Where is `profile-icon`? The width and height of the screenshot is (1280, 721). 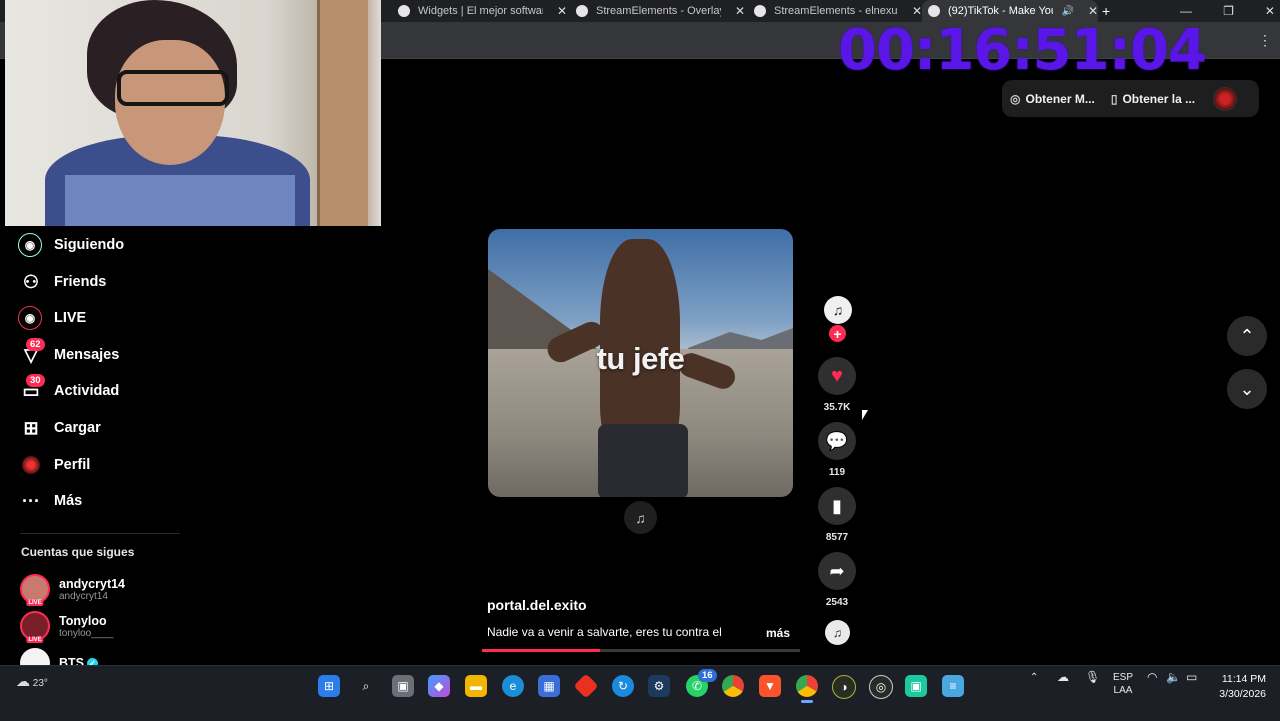 profile-icon is located at coordinates (31, 465).